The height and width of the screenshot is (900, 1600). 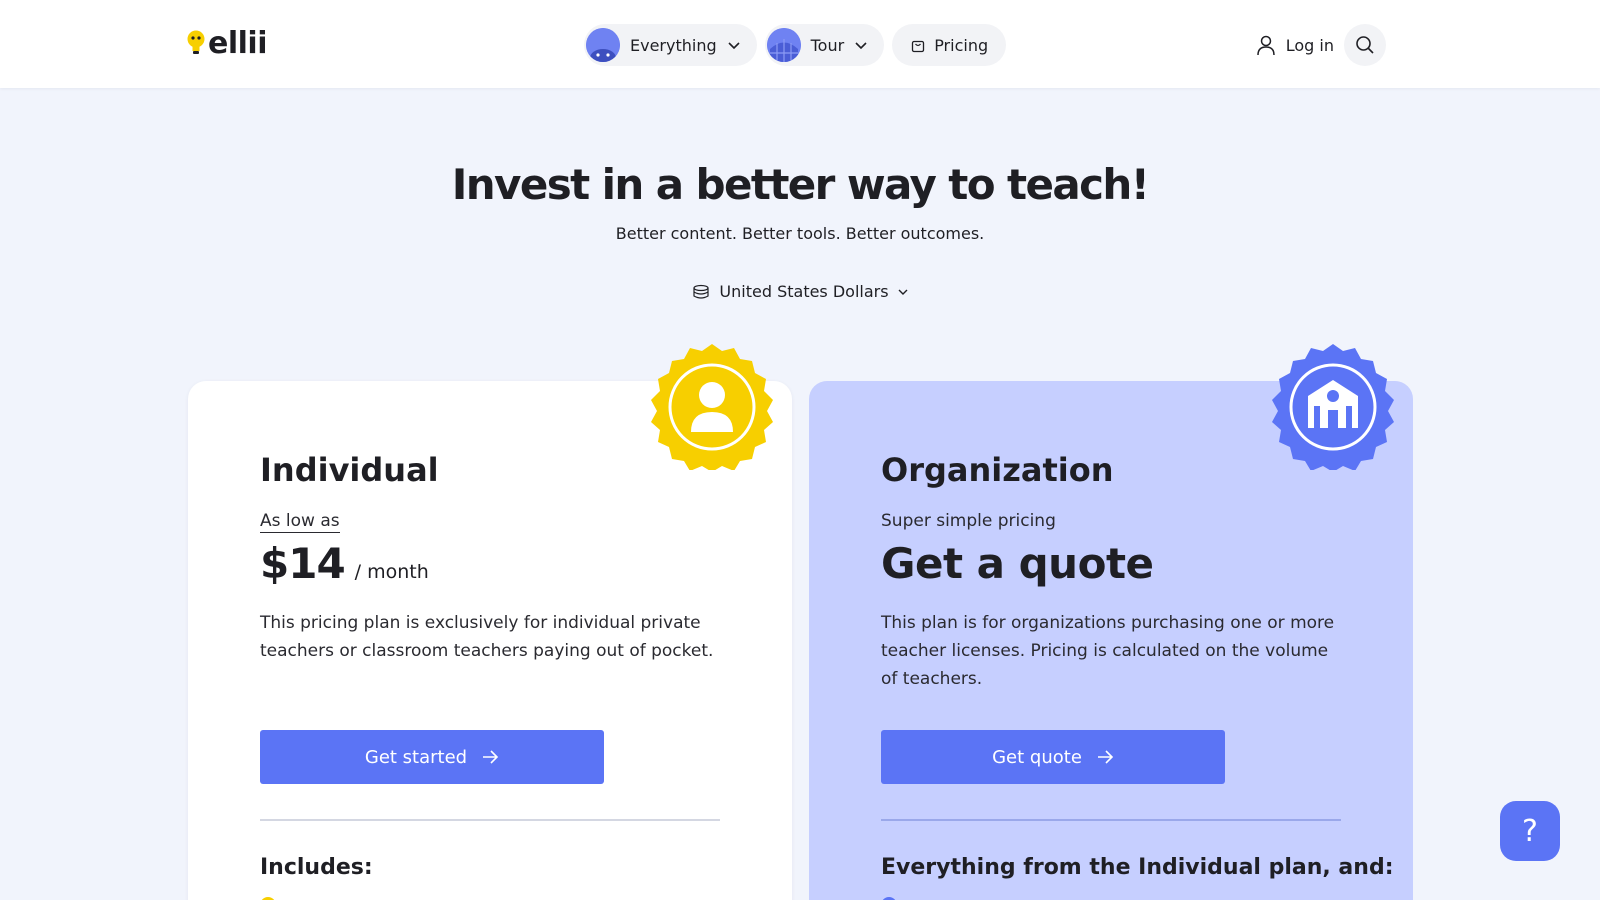 I want to click on nav-pricing: Pricing, so click(x=949, y=45).